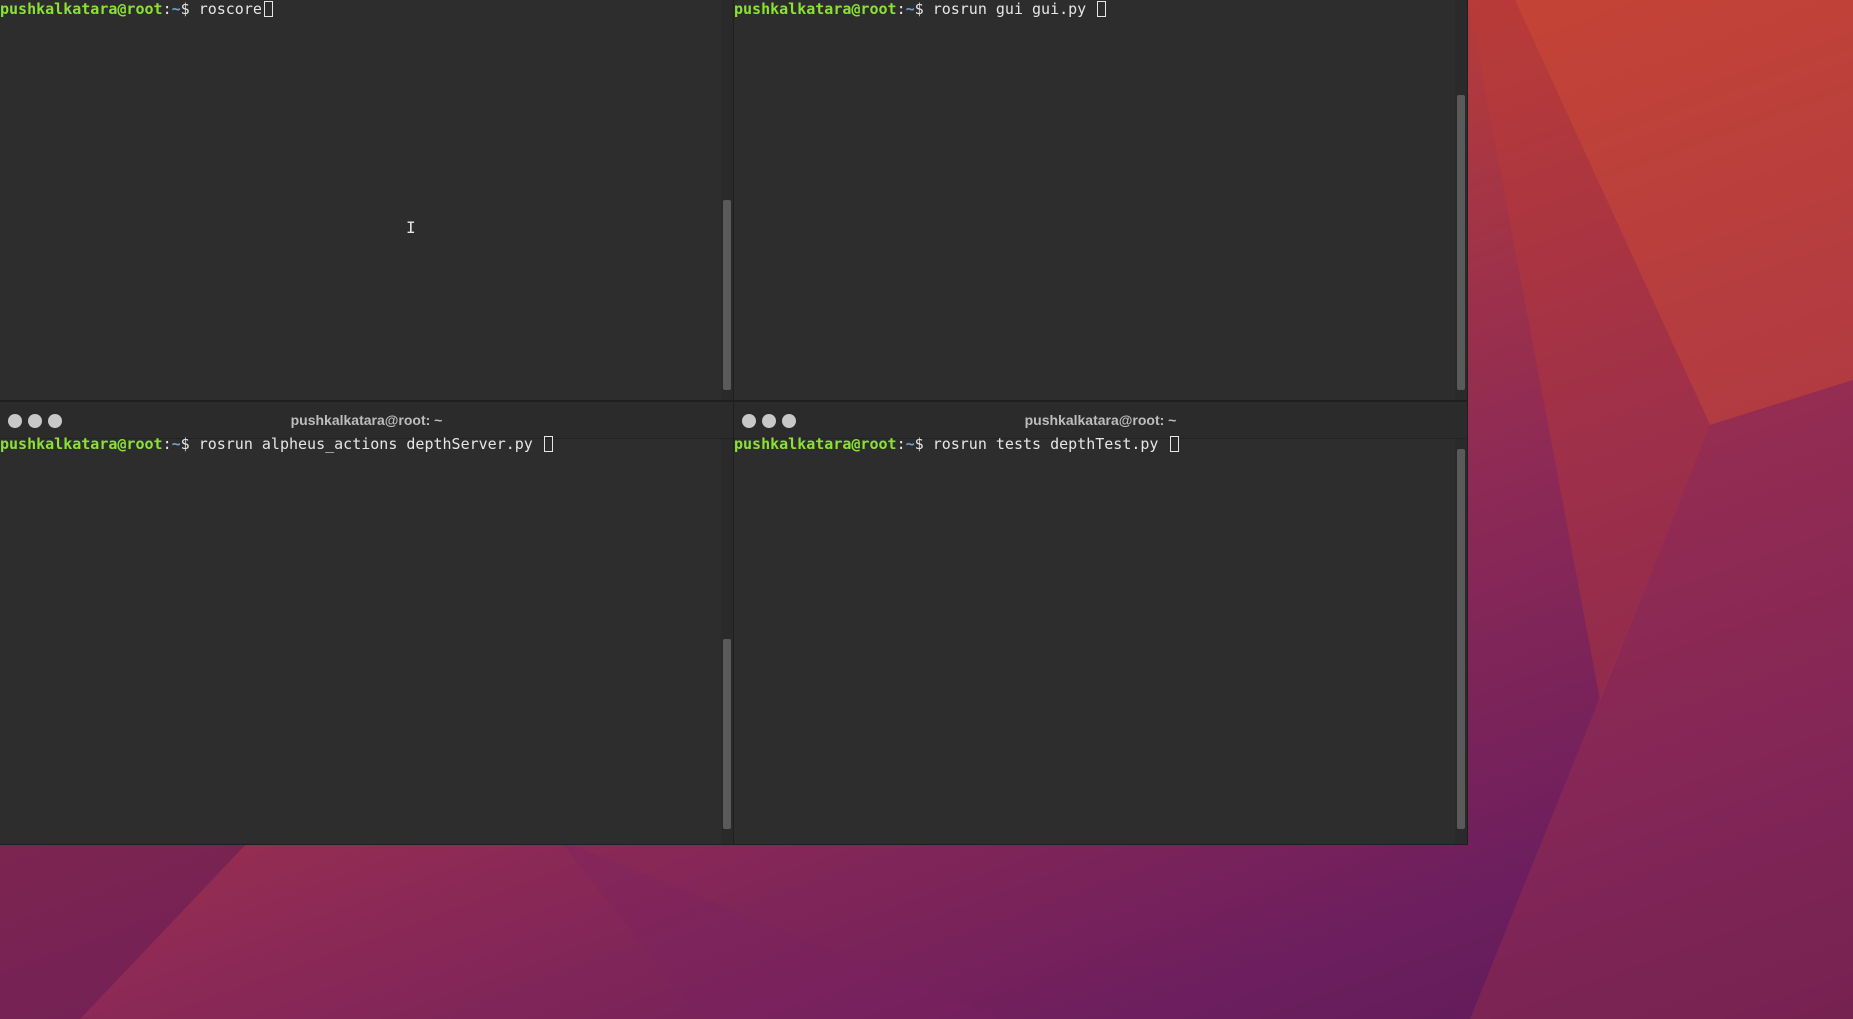  I want to click on ibeam-cursor-icon: I, so click(411, 227).